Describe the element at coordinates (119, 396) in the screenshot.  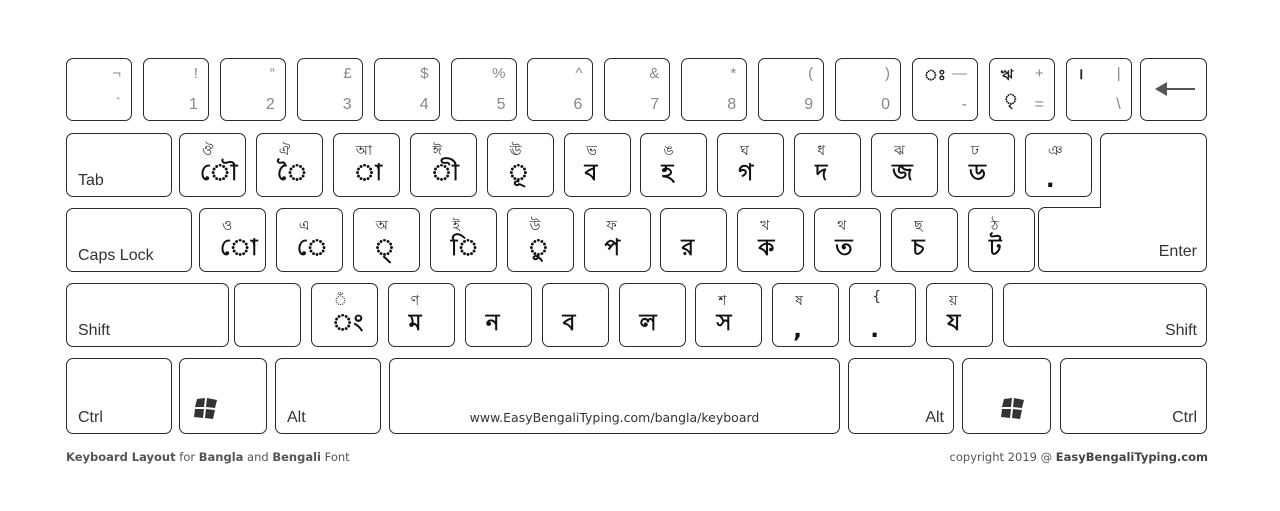
I see `left-ctrl-key: Ctrl` at that location.